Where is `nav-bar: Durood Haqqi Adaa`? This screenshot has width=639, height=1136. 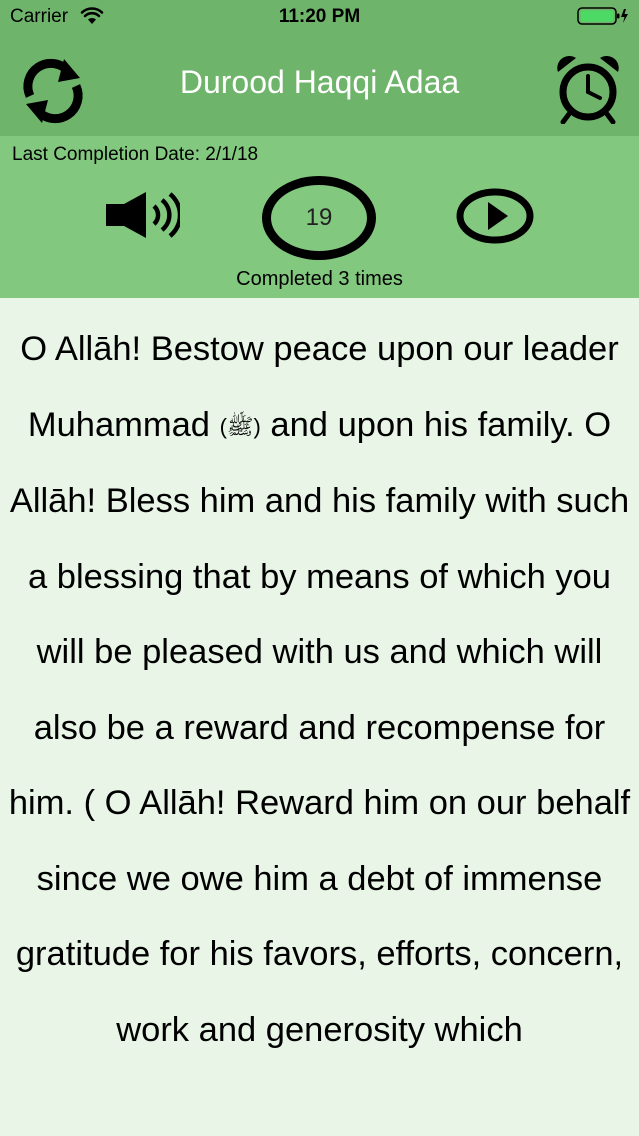
nav-bar: Durood Haqqi Adaa is located at coordinates (319, 85).